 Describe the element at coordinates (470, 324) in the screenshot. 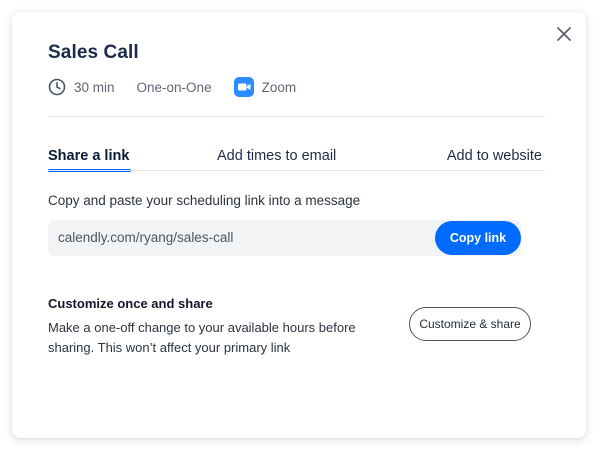

I see `customize-share-button: Customize & share` at that location.